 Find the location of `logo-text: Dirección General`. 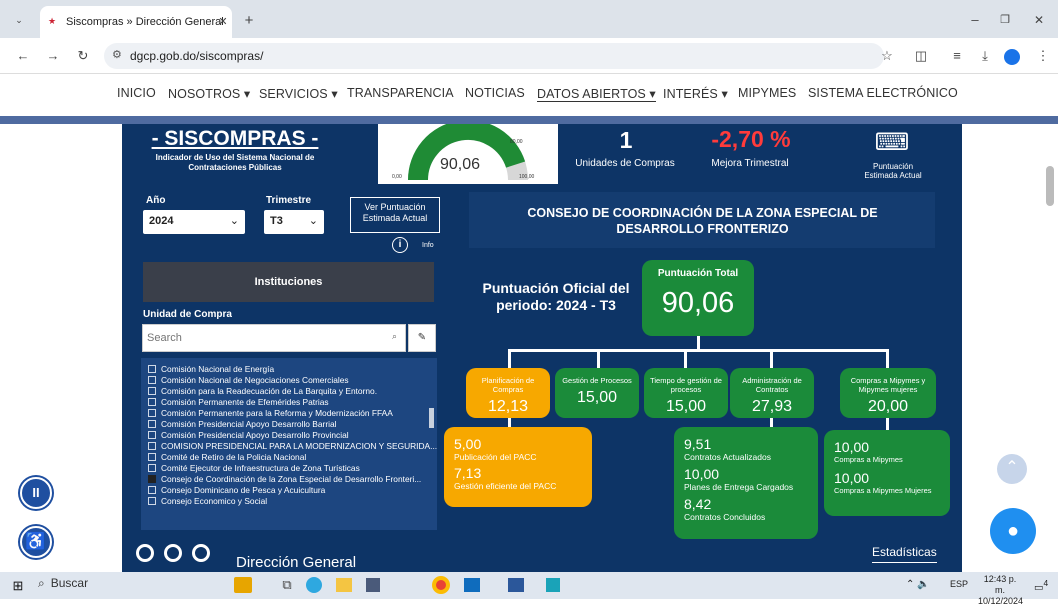

logo-text: Dirección General is located at coordinates (296, 562).